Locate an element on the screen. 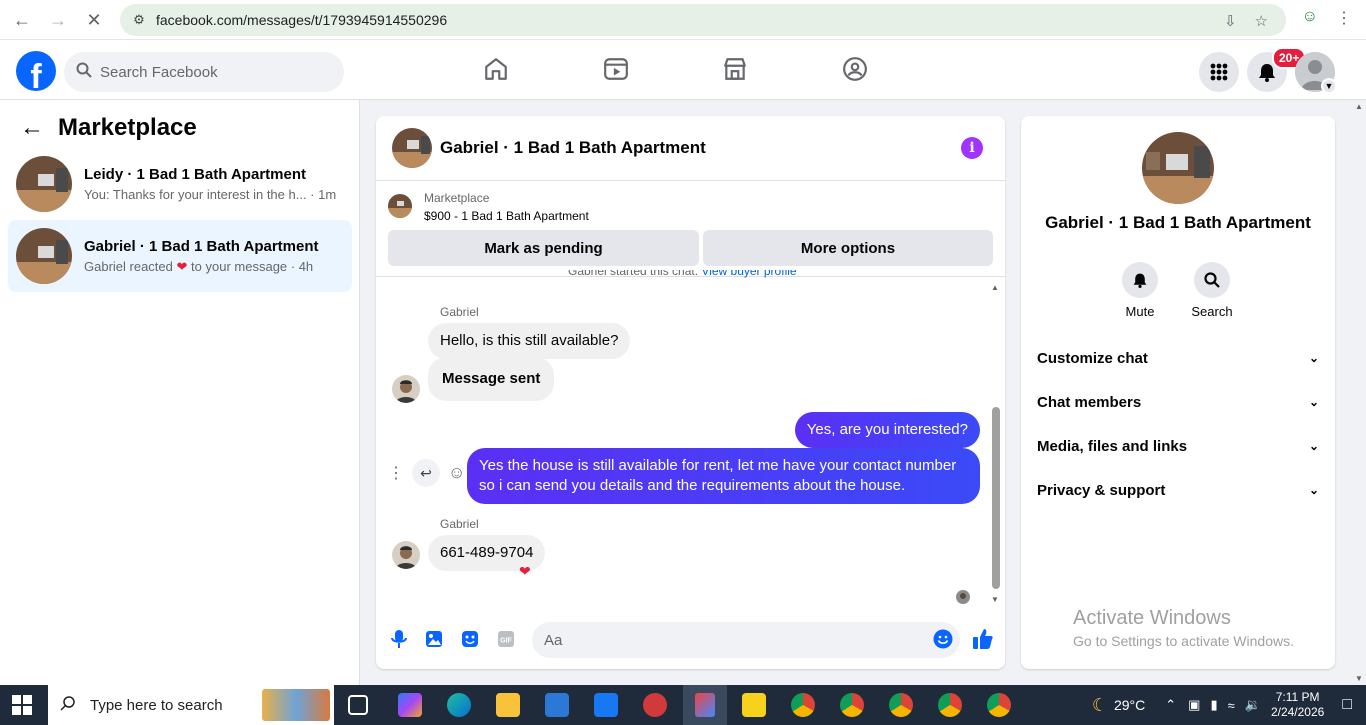 The height and width of the screenshot is (725, 1366). store-icon is located at coordinates (557, 705).